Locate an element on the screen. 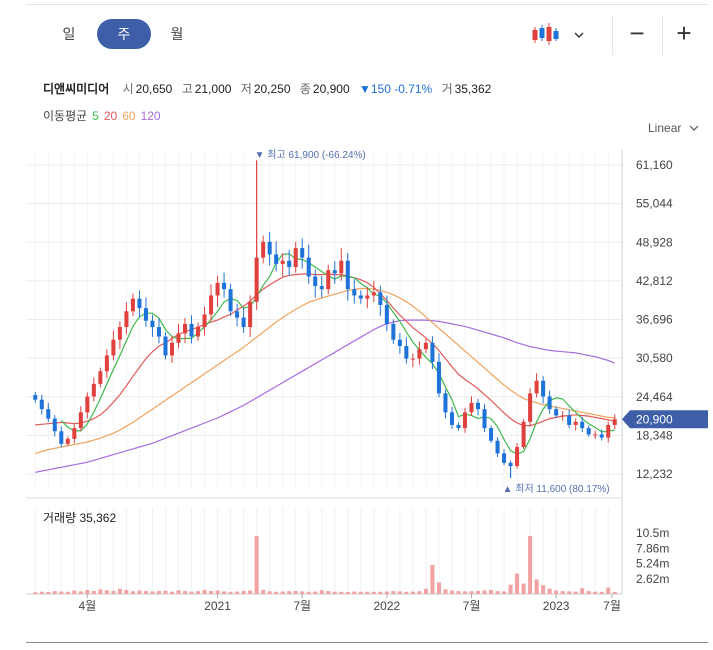  volume-tick-label: 7.86m is located at coordinates (652, 548).